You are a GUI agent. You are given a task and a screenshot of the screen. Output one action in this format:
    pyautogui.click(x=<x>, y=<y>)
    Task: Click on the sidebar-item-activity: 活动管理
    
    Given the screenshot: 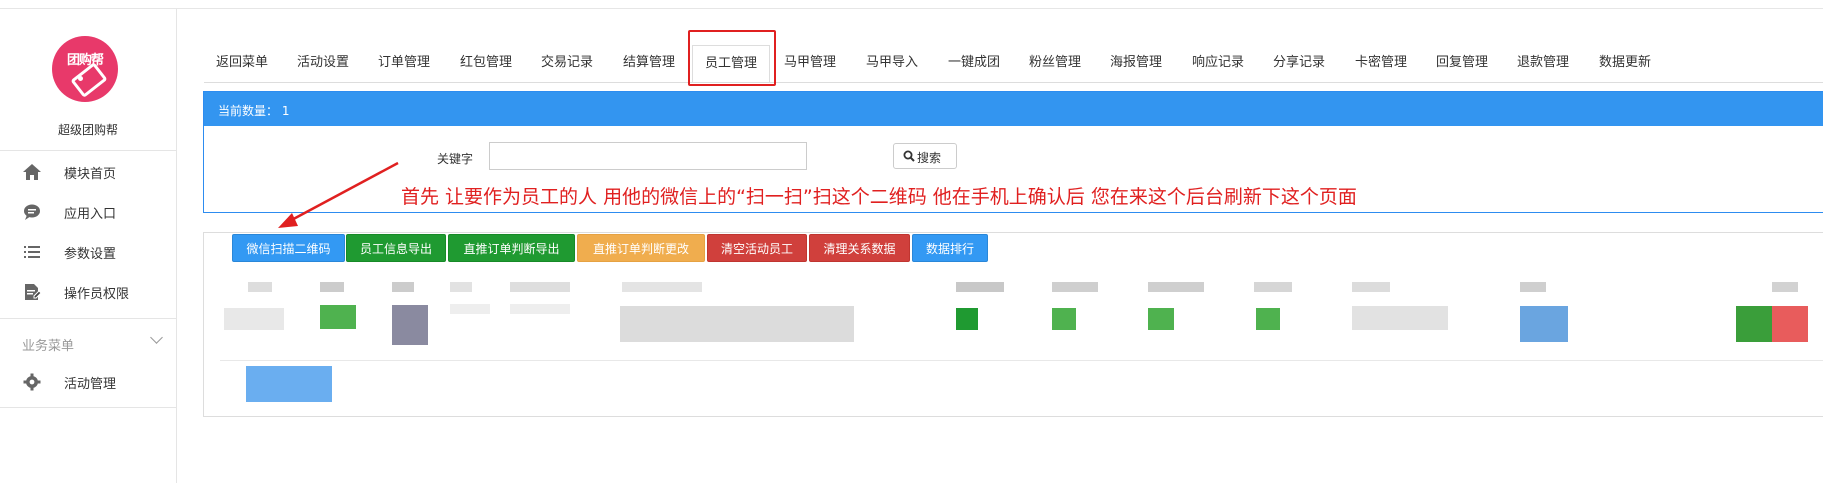 What is the action you would take?
    pyautogui.click(x=88, y=382)
    